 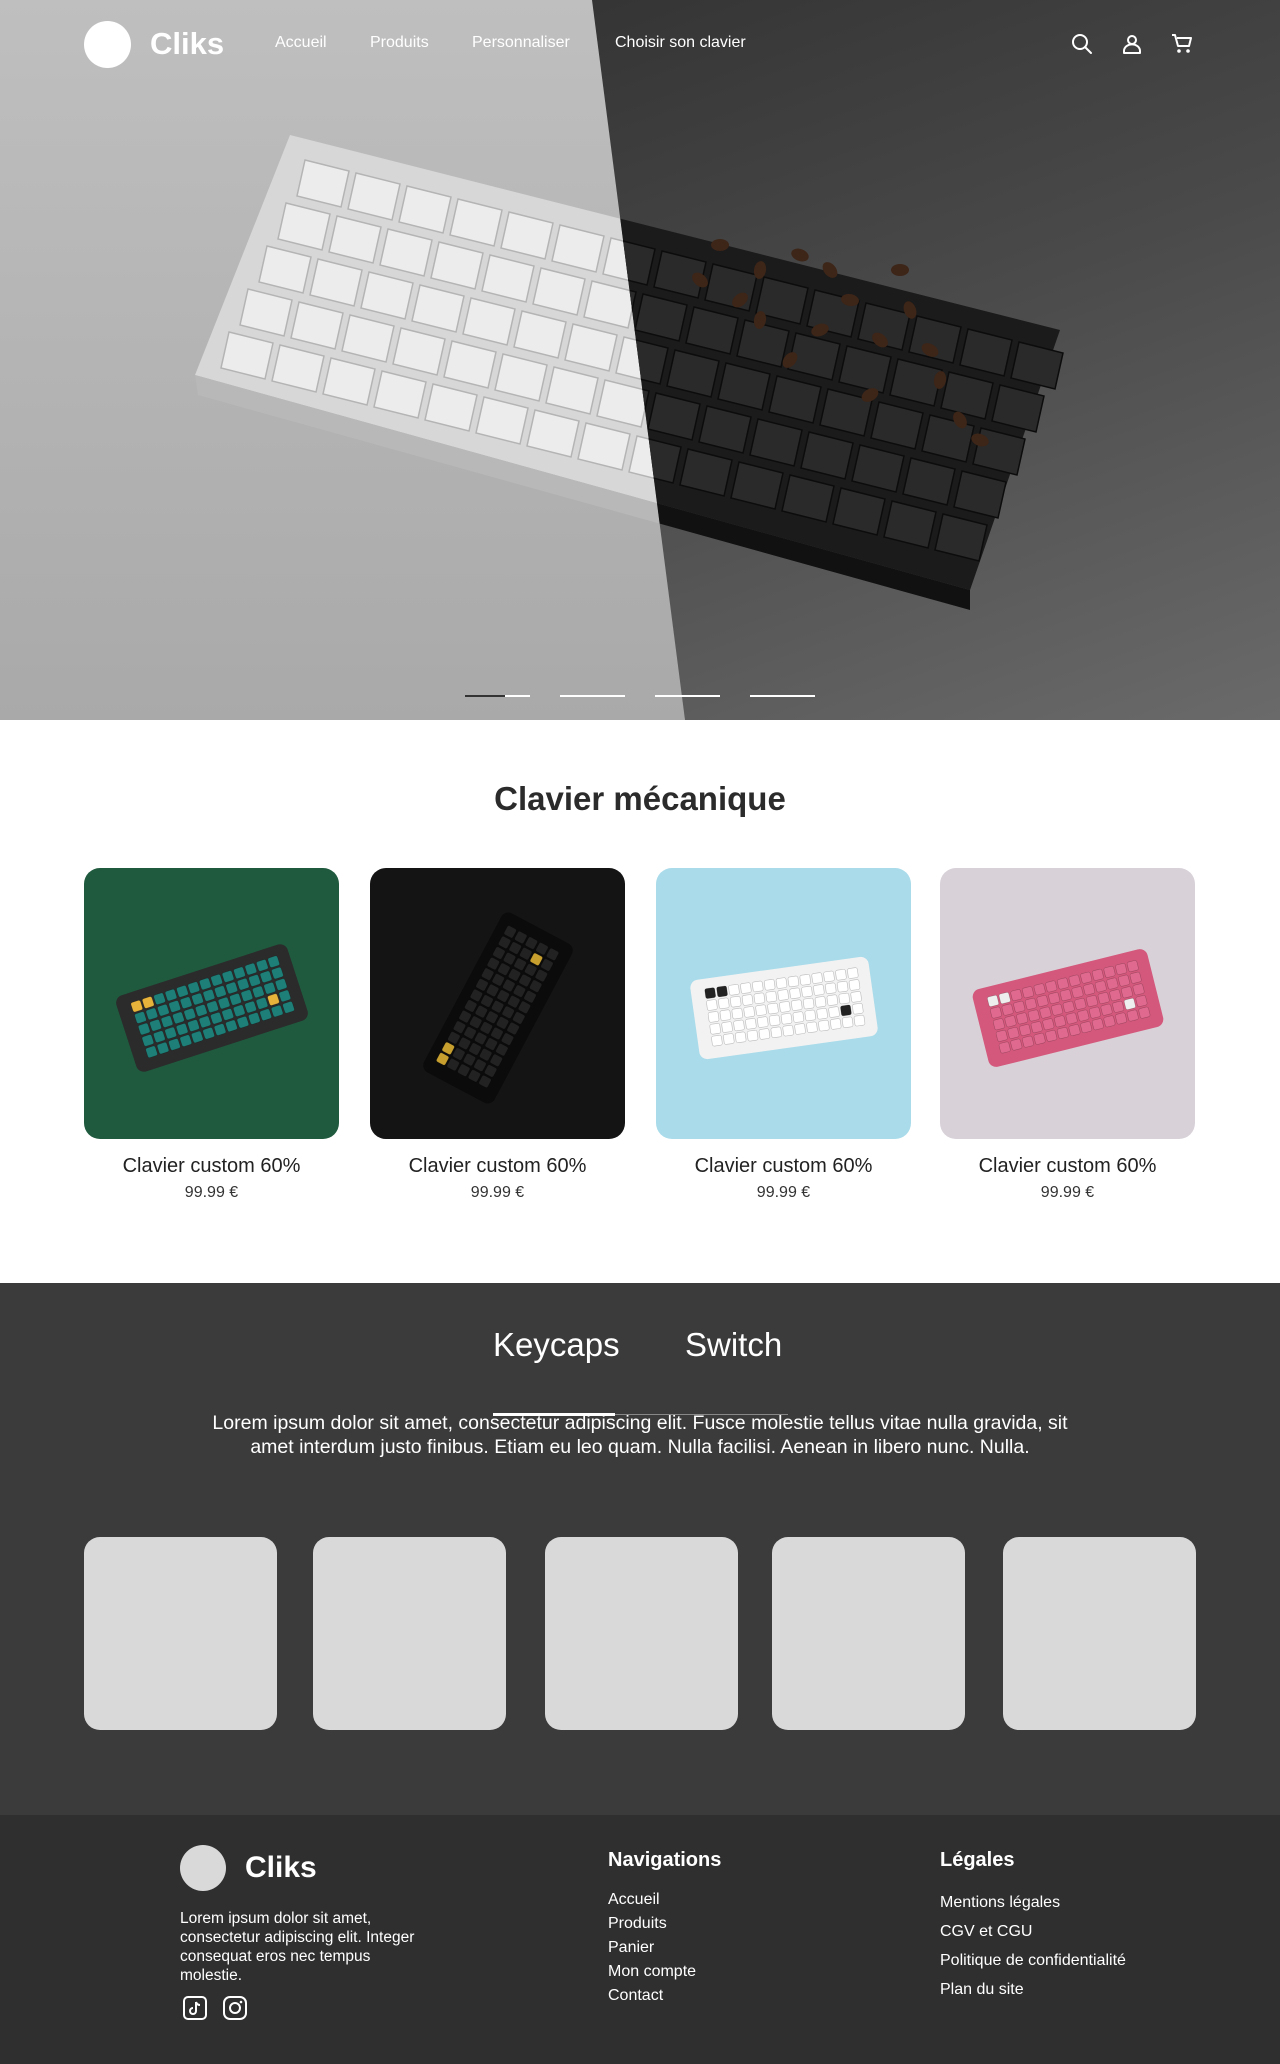 I want to click on footer-link-cgv: CGV et CGU, so click(x=1033, y=1931).